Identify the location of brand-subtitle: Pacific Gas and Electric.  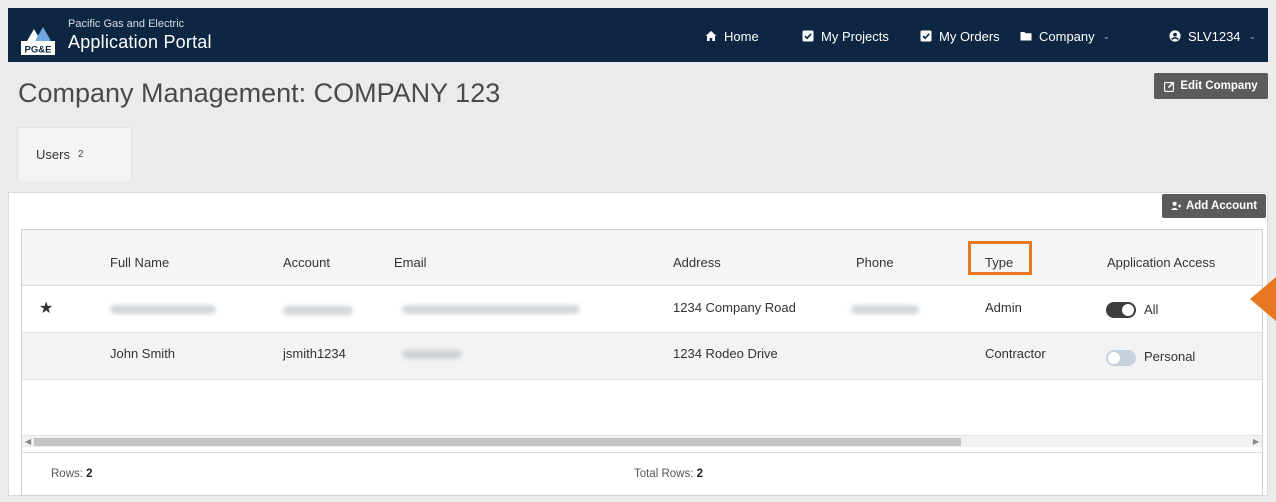
(126, 24).